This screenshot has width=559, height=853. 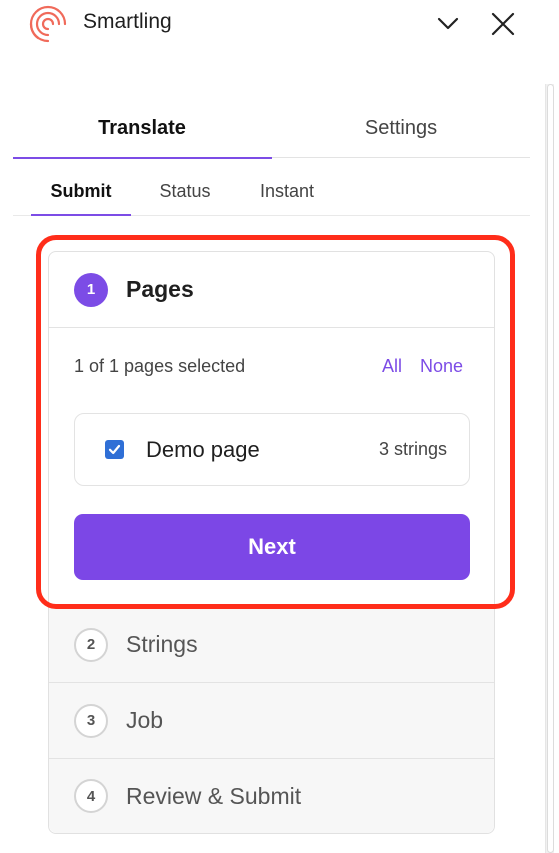 What do you see at coordinates (160, 289) in the screenshot?
I see `step-title: Pages` at bounding box center [160, 289].